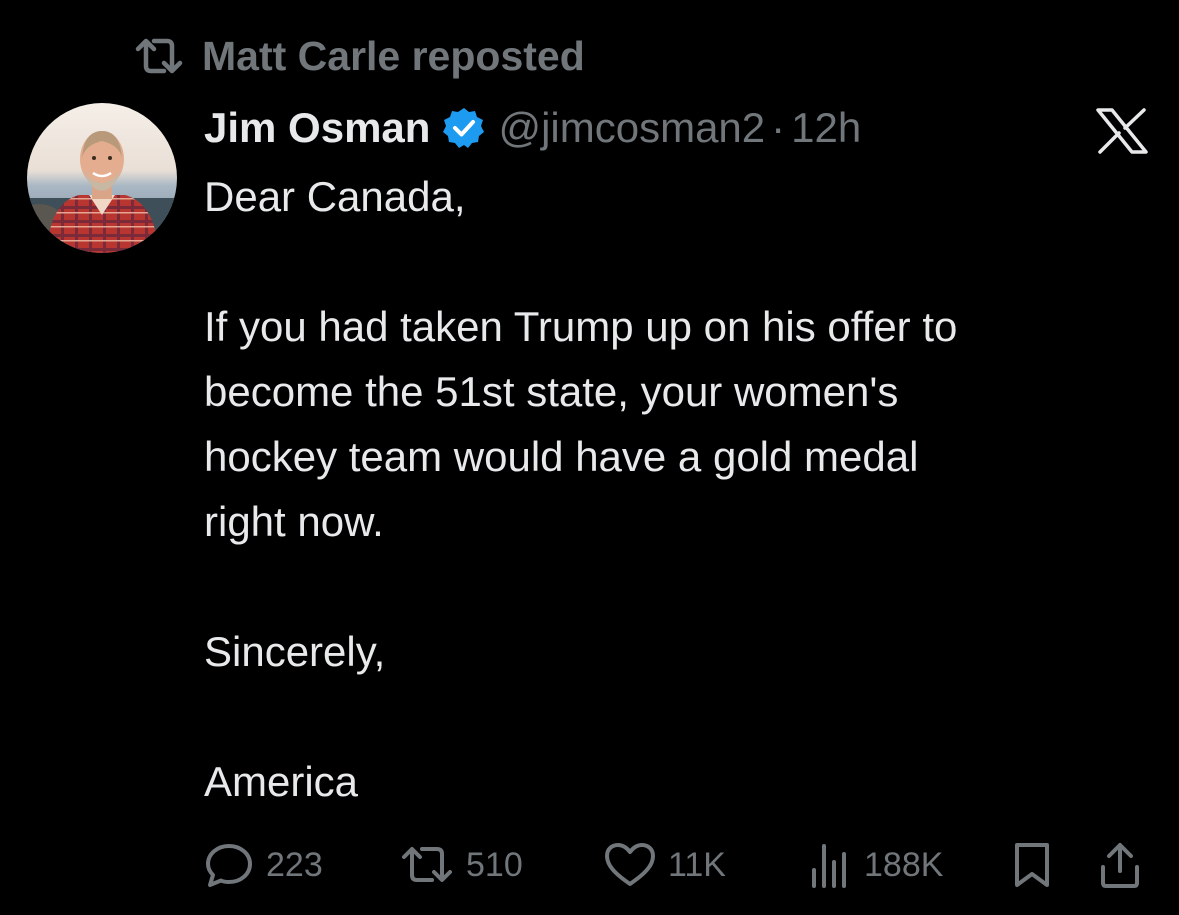  I want to click on share-button, so click(1120, 865).